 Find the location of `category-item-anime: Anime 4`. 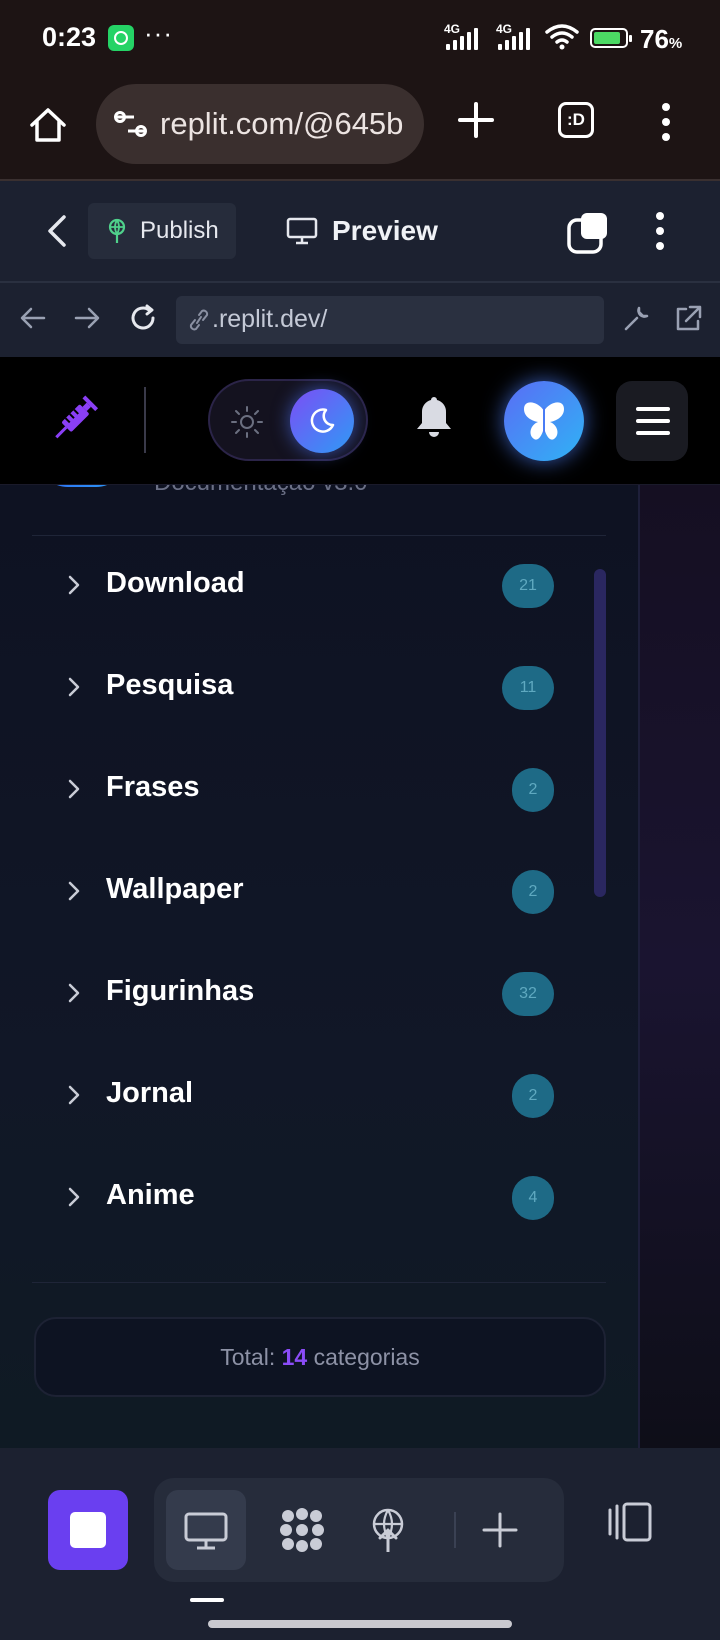

category-item-anime: Anime 4 is located at coordinates (306, 1197).